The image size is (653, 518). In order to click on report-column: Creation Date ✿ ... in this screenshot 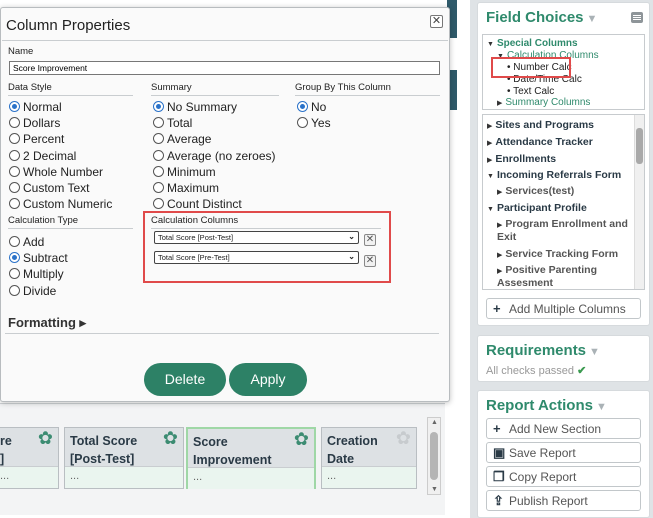, I will do `click(369, 458)`.